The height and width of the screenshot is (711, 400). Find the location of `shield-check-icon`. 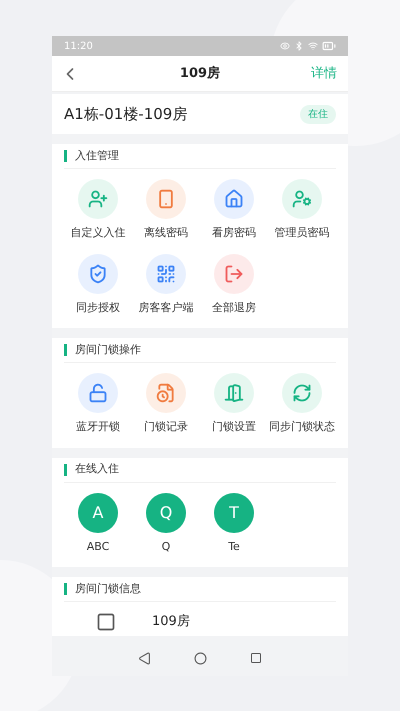

shield-check-icon is located at coordinates (98, 274).